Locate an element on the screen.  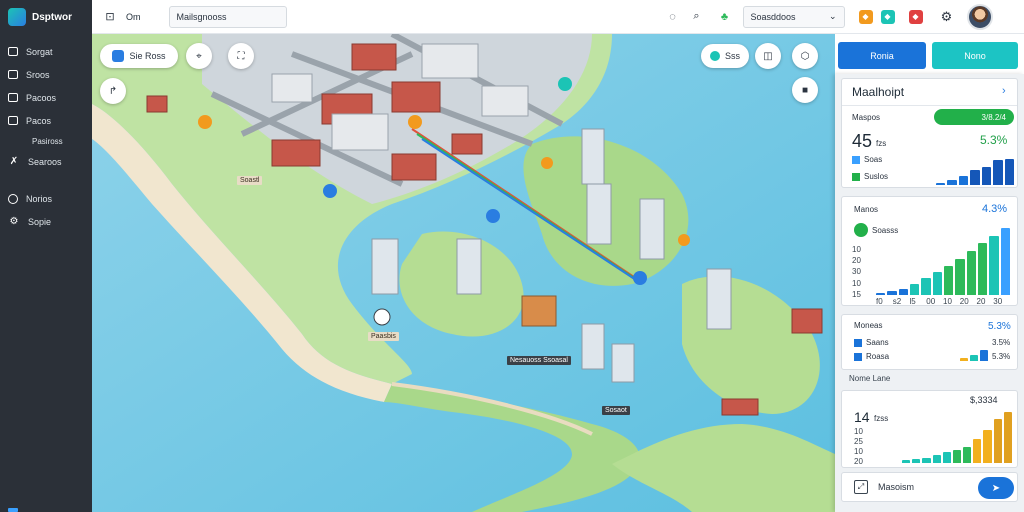
leaf-icon: ♣ is located at coordinates (725, 17).